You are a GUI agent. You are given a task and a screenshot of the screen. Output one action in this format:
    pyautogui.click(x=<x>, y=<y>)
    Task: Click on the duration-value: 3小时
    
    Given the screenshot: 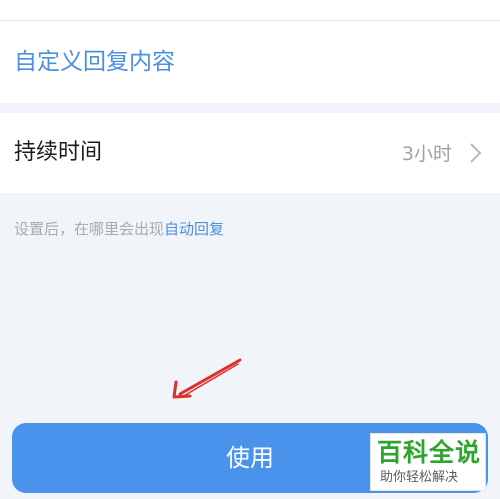 What is the action you would take?
    pyautogui.click(x=426, y=154)
    